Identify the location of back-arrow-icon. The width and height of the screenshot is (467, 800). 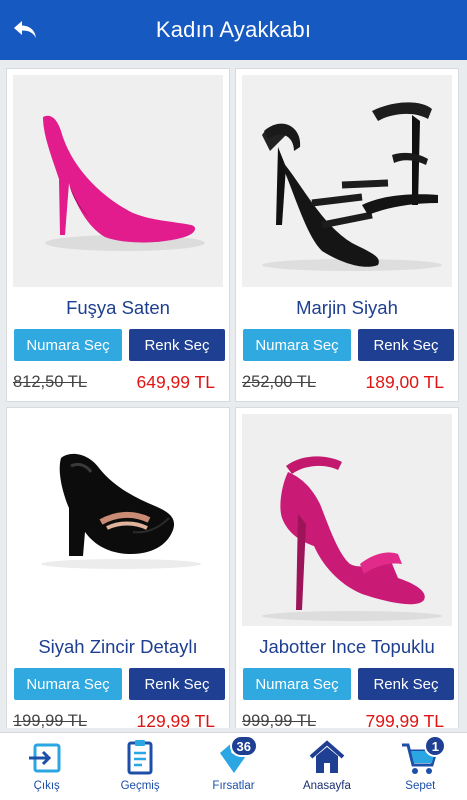
(25, 29).